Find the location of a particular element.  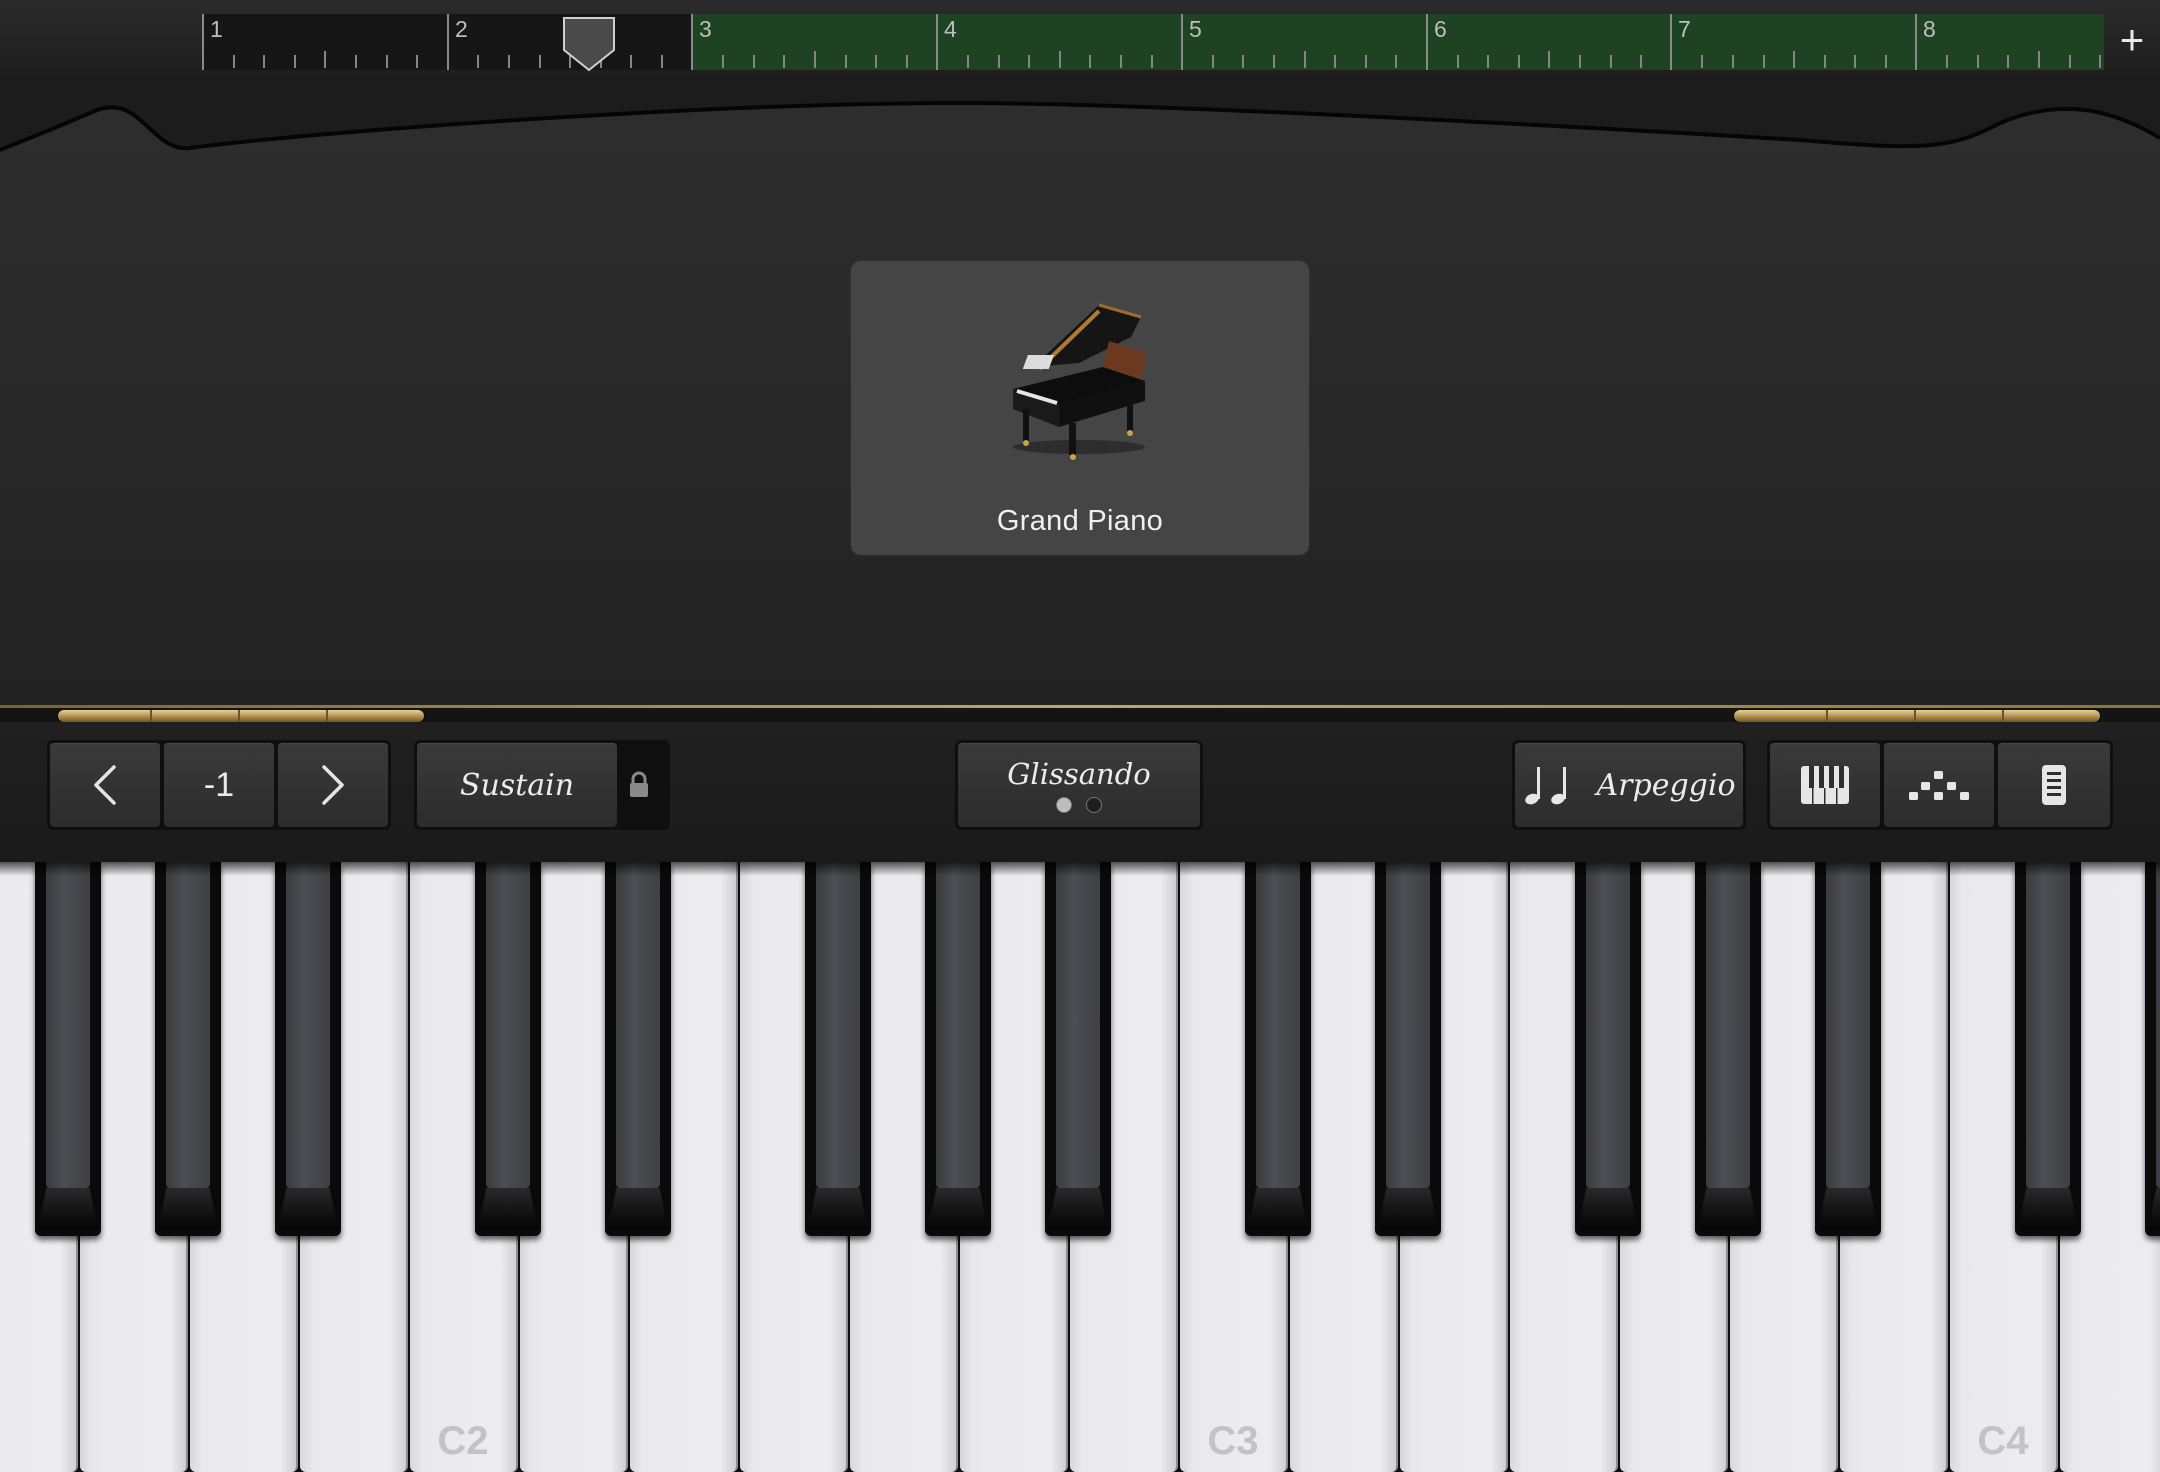

keyboard-layout-button is located at coordinates (1825, 785).